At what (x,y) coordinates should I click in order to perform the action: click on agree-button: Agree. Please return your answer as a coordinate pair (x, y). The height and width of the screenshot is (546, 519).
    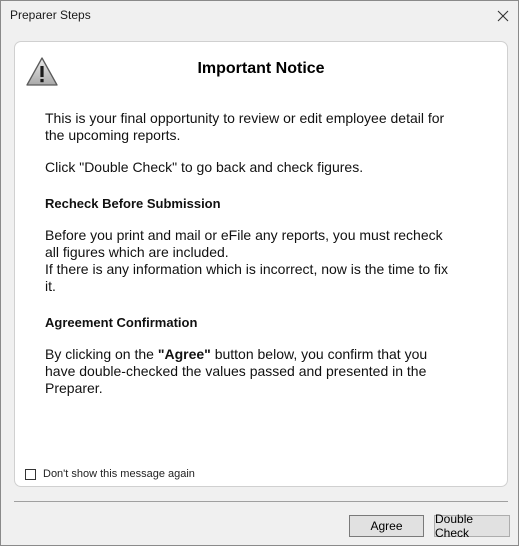
    Looking at the image, I should click on (386, 526).